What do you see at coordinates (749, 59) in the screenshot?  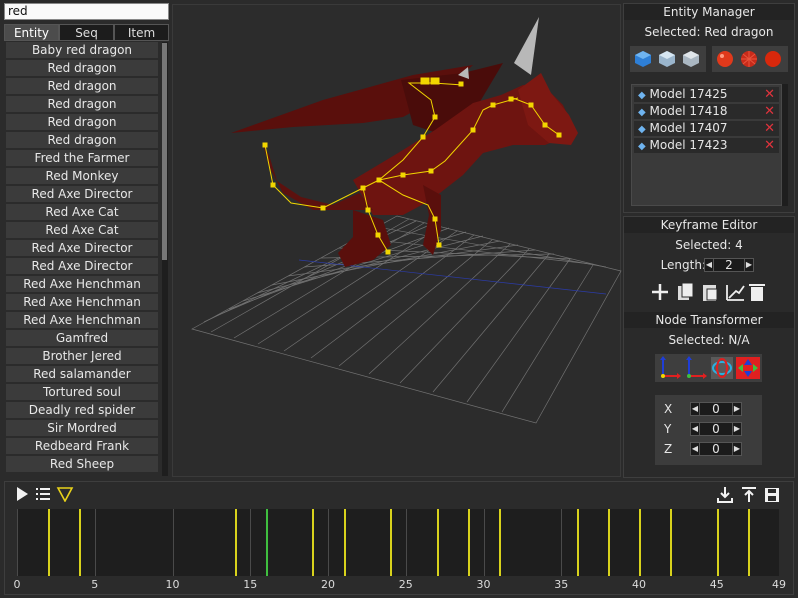 I see `sphere-faceted-icon` at bounding box center [749, 59].